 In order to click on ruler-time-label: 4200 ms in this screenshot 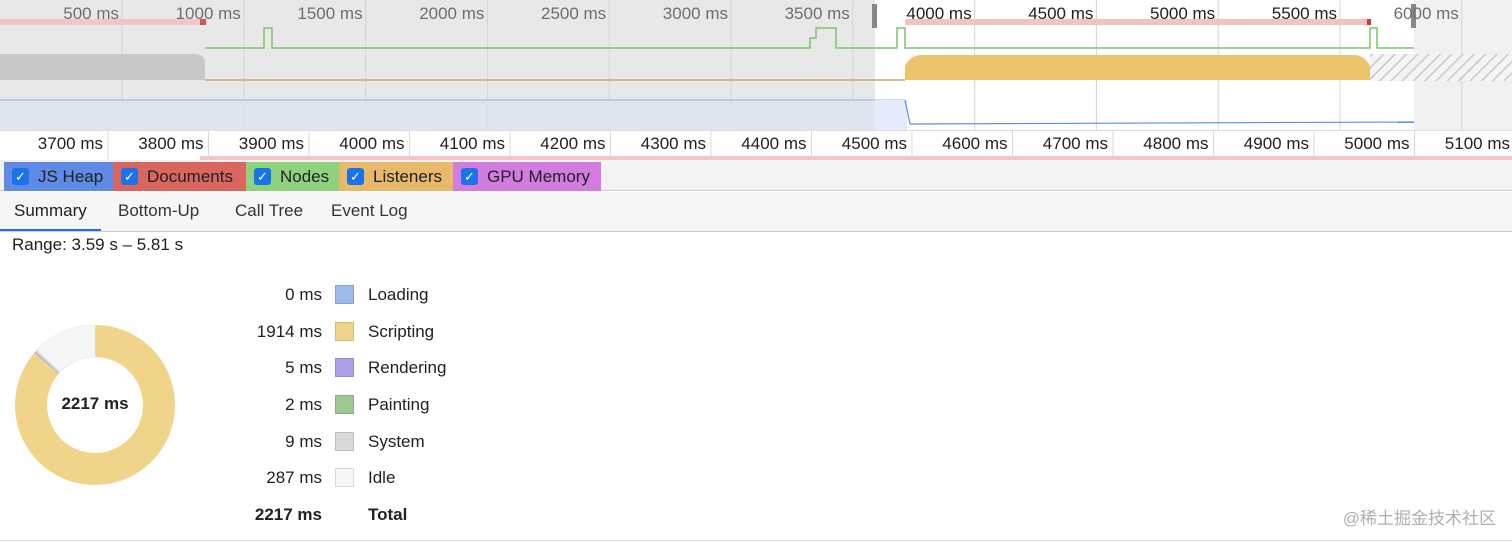, I will do `click(573, 143)`.